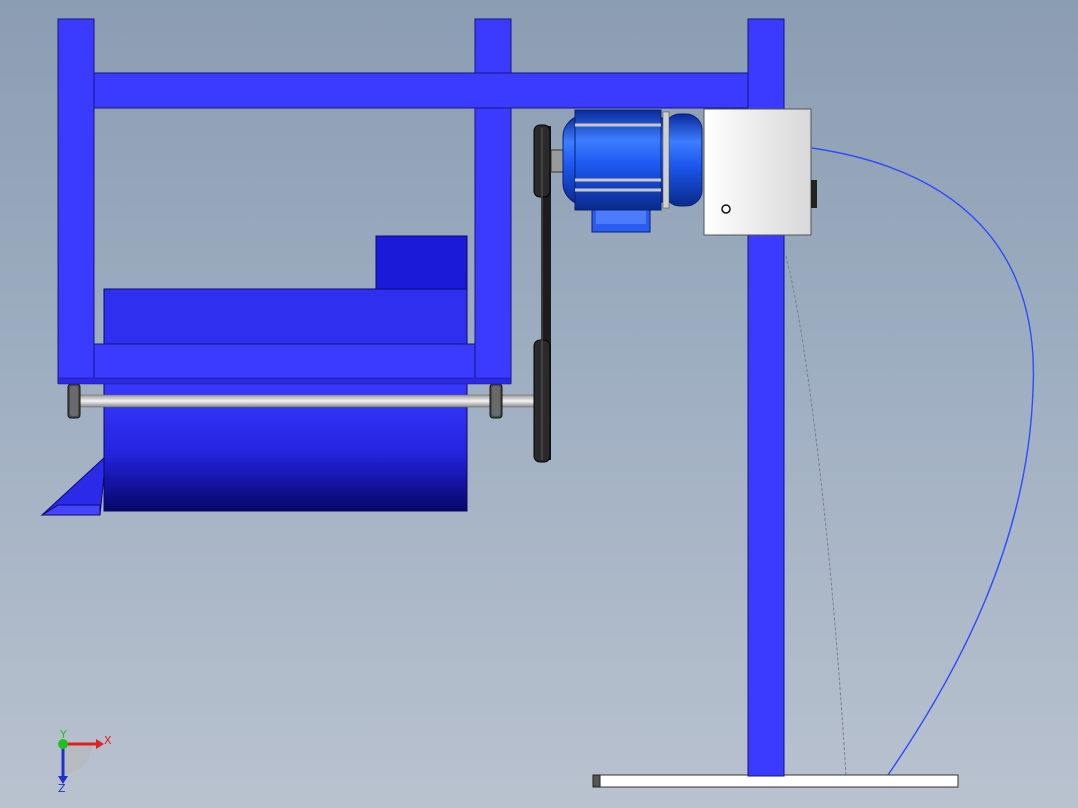 The width and height of the screenshot is (1078, 808). I want to click on base-plate, so click(775, 781).